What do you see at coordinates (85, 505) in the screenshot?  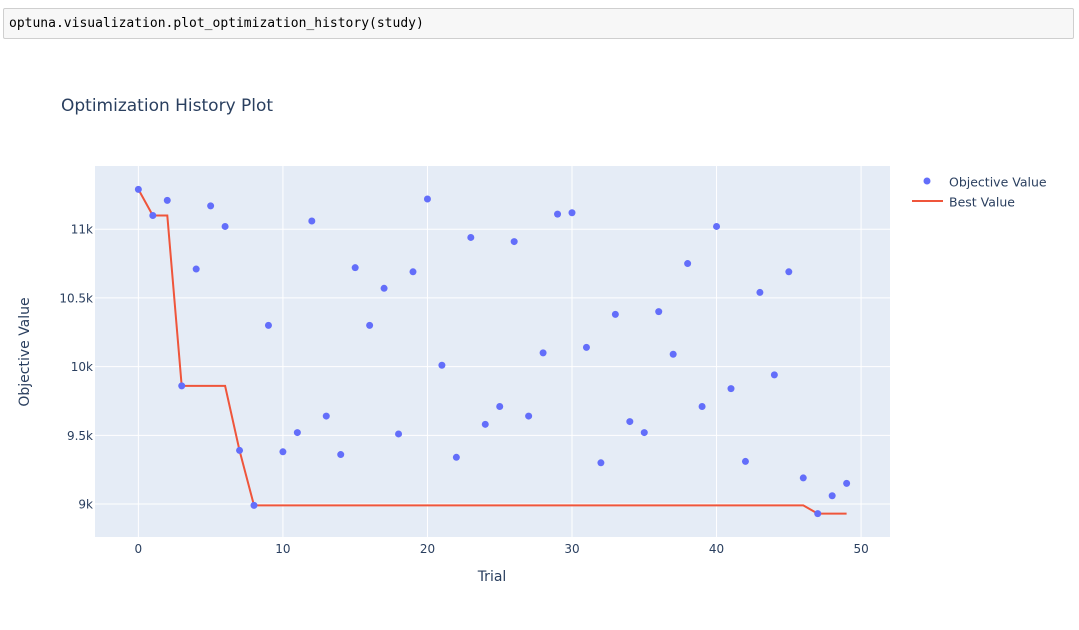 I see `y-tick-label: 9k` at bounding box center [85, 505].